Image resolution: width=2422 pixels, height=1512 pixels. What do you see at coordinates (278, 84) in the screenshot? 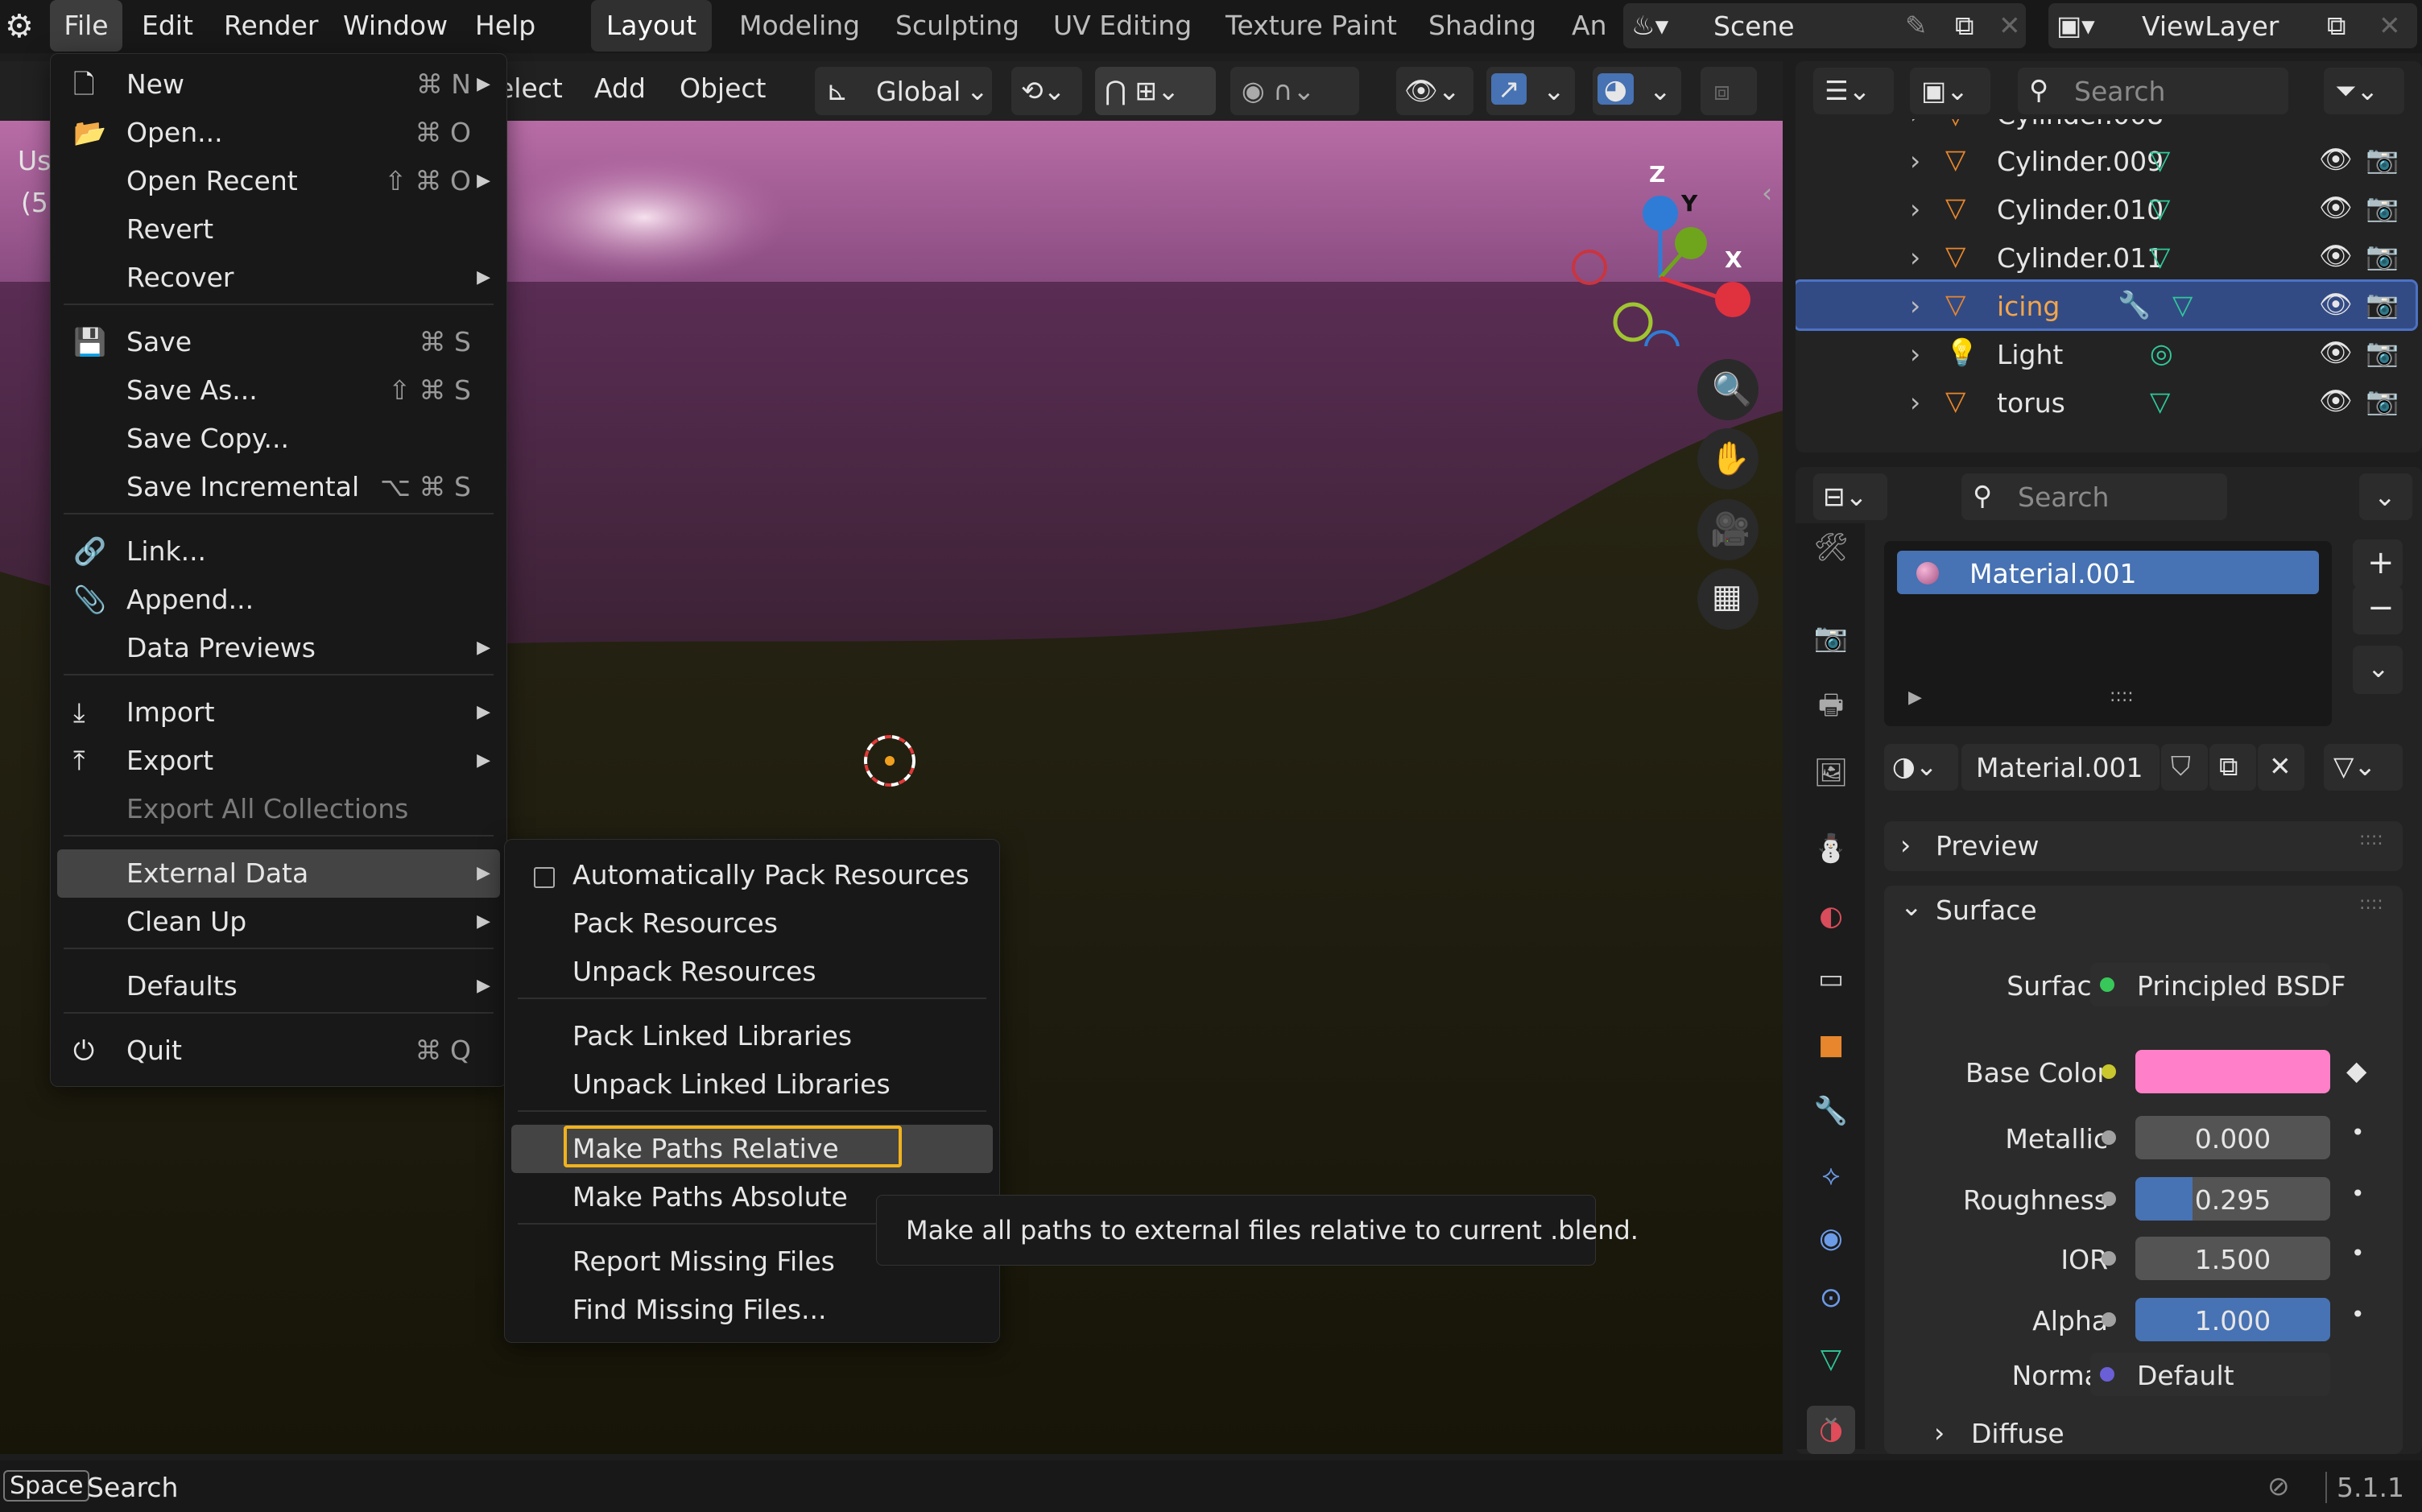
I see `file-menu-item-new: 🗋 New ⌘ N ▶` at bounding box center [278, 84].